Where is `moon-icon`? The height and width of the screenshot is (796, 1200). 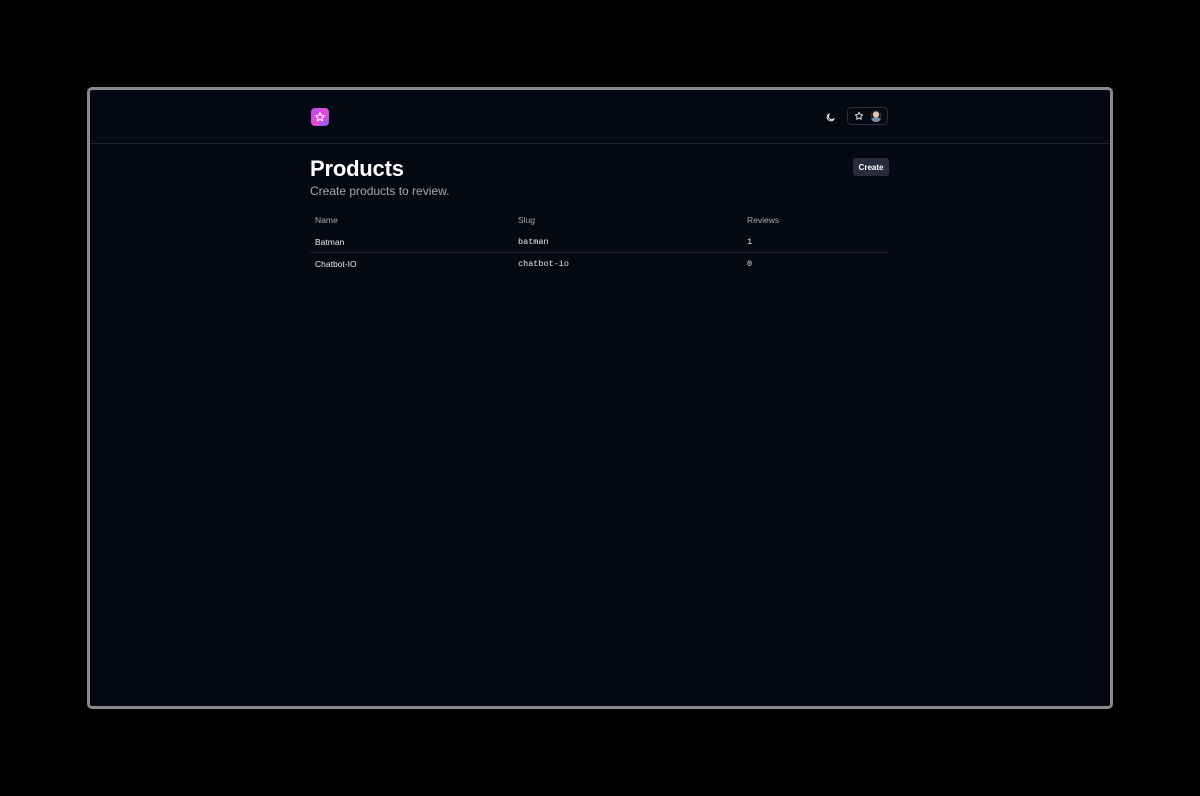 moon-icon is located at coordinates (830, 116).